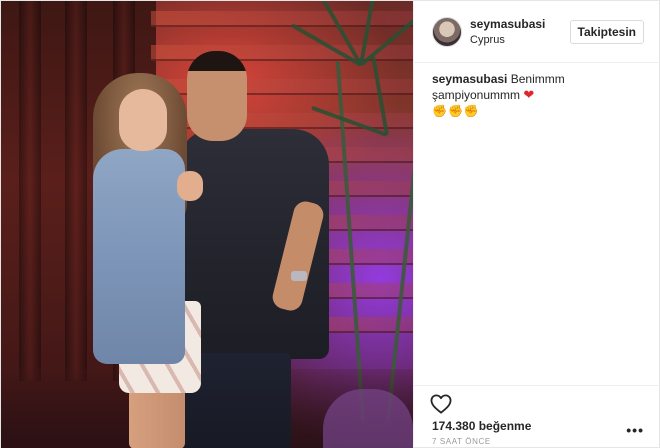 The image size is (660, 448). Describe the element at coordinates (456, 111) in the screenshot. I see `clapping-hands-emoji-icon: ✊✊✊` at that location.